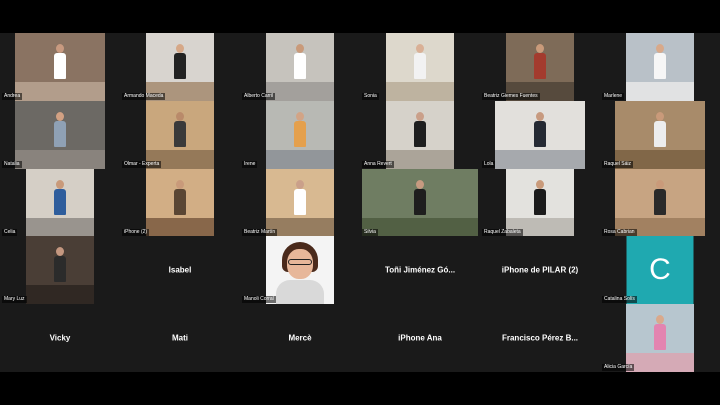 Image resolution: width=720 pixels, height=405 pixels. I want to click on participant-tile: Olmar - Experta, so click(180, 135).